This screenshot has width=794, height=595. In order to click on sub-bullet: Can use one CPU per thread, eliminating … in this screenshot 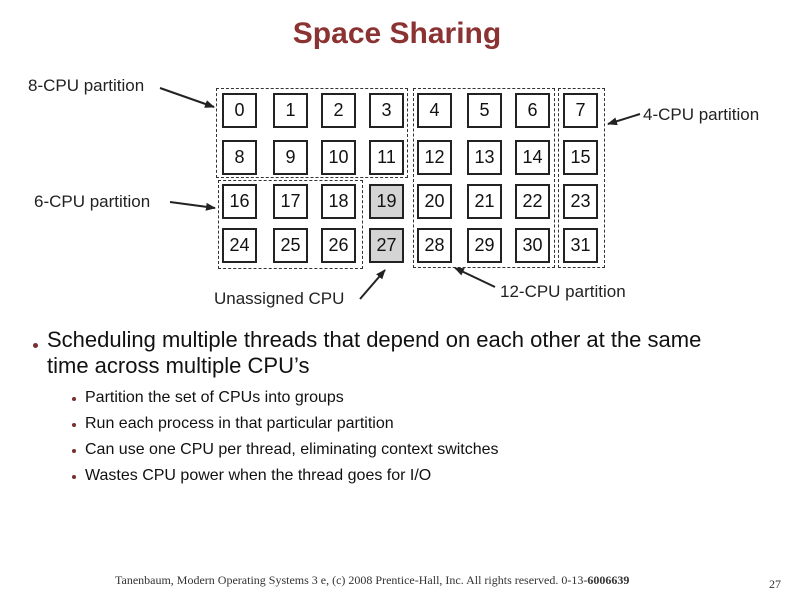, I will do `click(379, 450)`.